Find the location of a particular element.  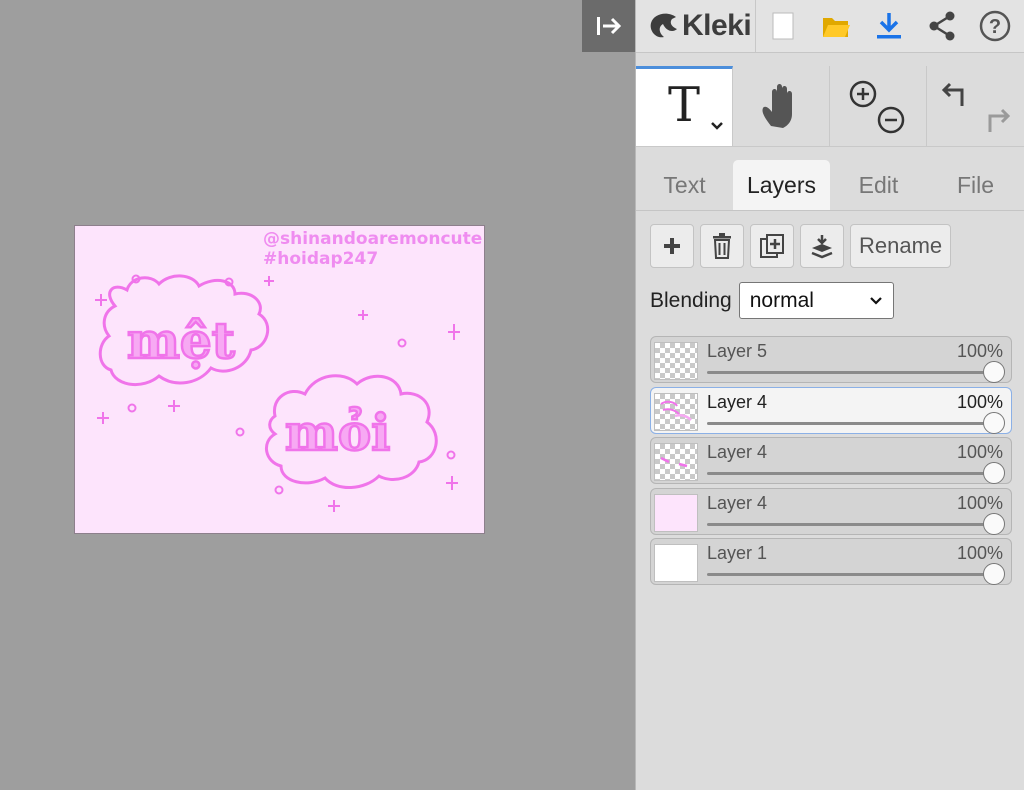

layer-actions: Rename is located at coordinates (801, 246).